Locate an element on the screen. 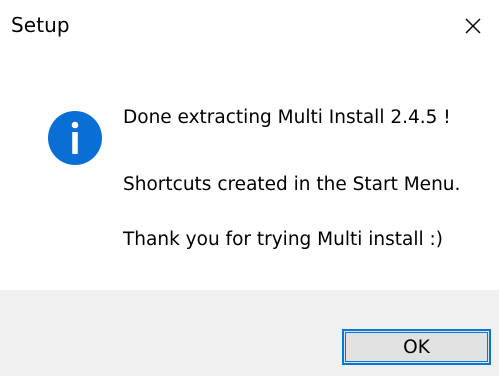  close-button is located at coordinates (473, 26).